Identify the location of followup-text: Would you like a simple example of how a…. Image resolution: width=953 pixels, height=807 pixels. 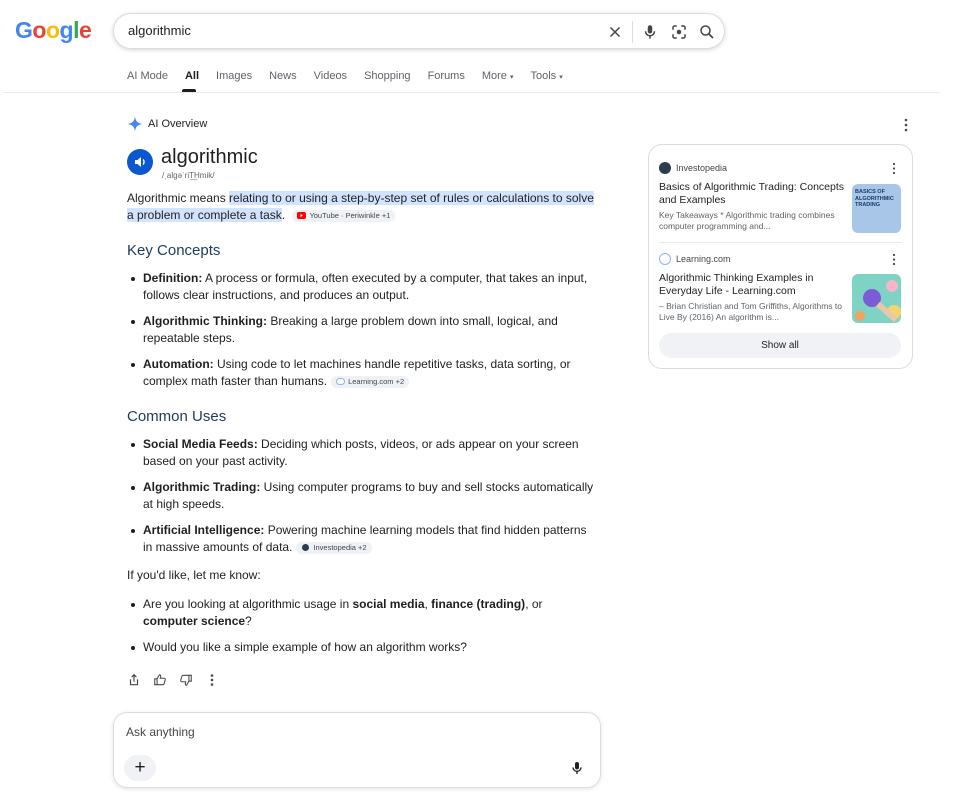
(305, 647).